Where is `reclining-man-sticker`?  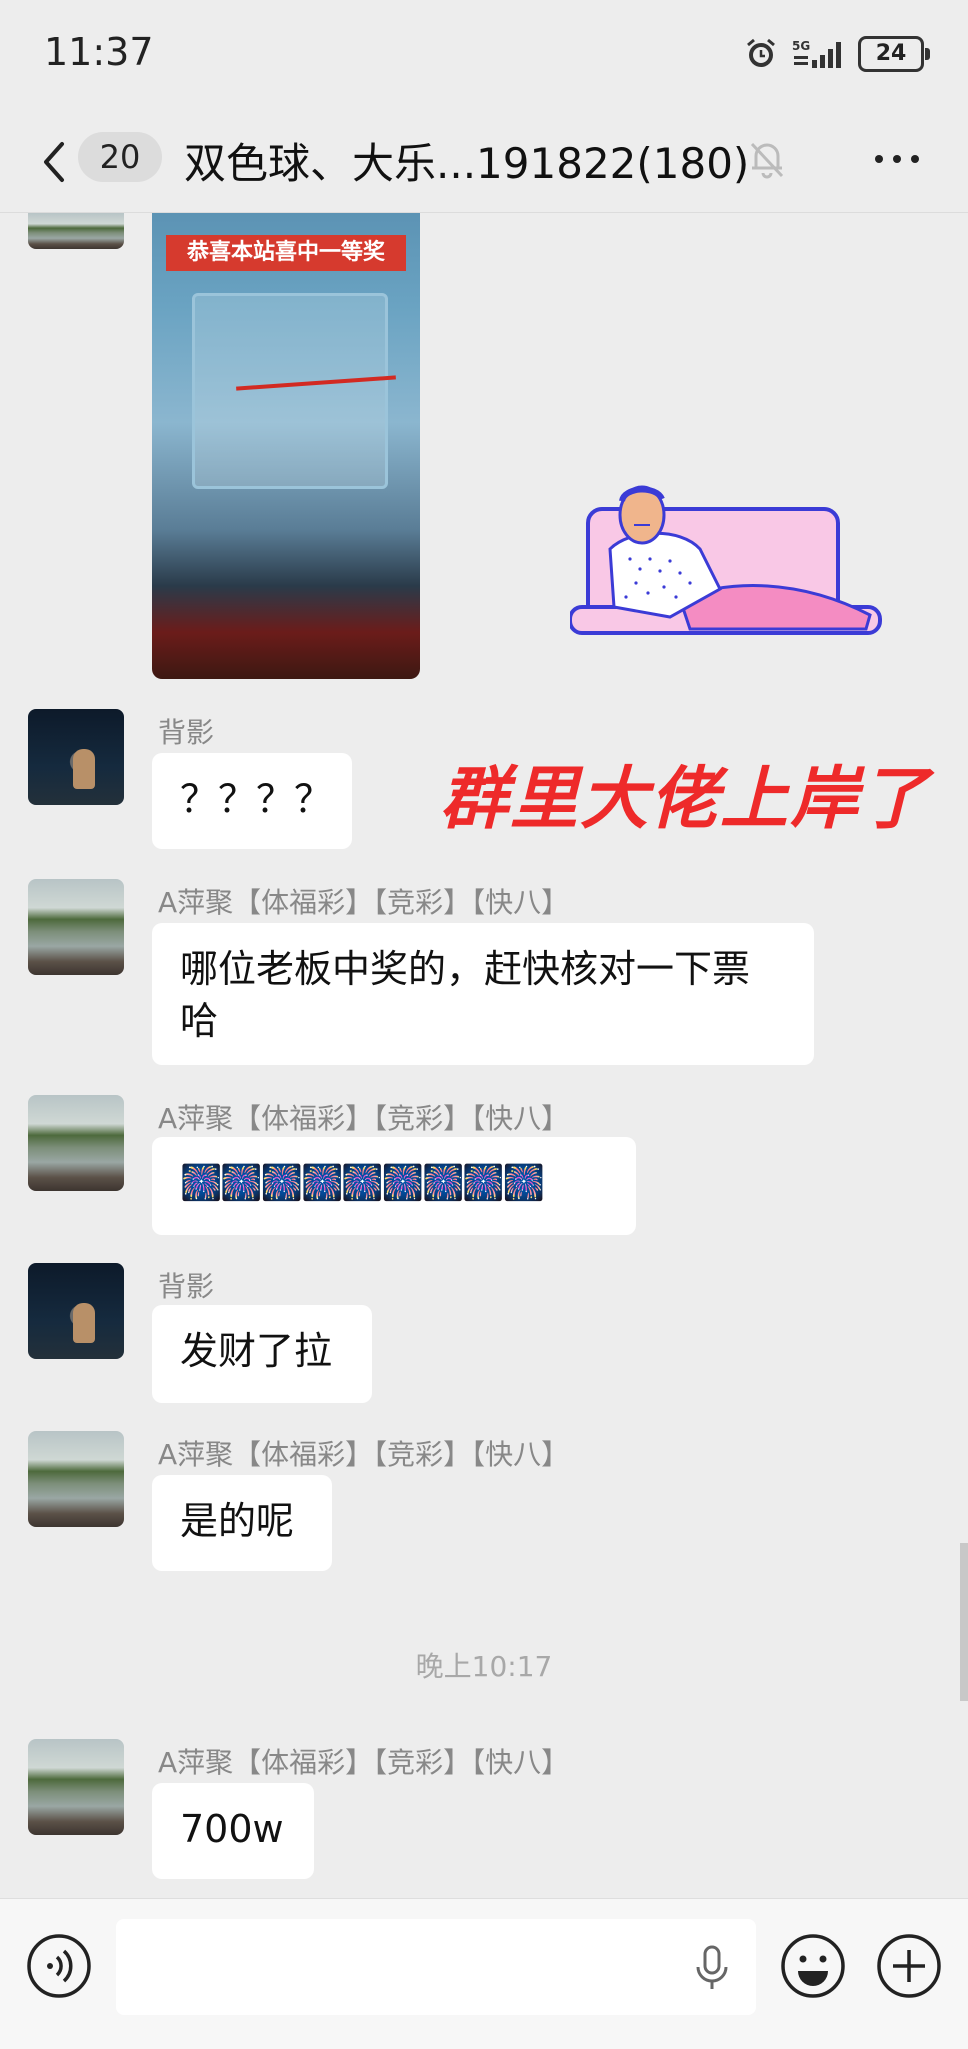 reclining-man-sticker is located at coordinates (730, 559).